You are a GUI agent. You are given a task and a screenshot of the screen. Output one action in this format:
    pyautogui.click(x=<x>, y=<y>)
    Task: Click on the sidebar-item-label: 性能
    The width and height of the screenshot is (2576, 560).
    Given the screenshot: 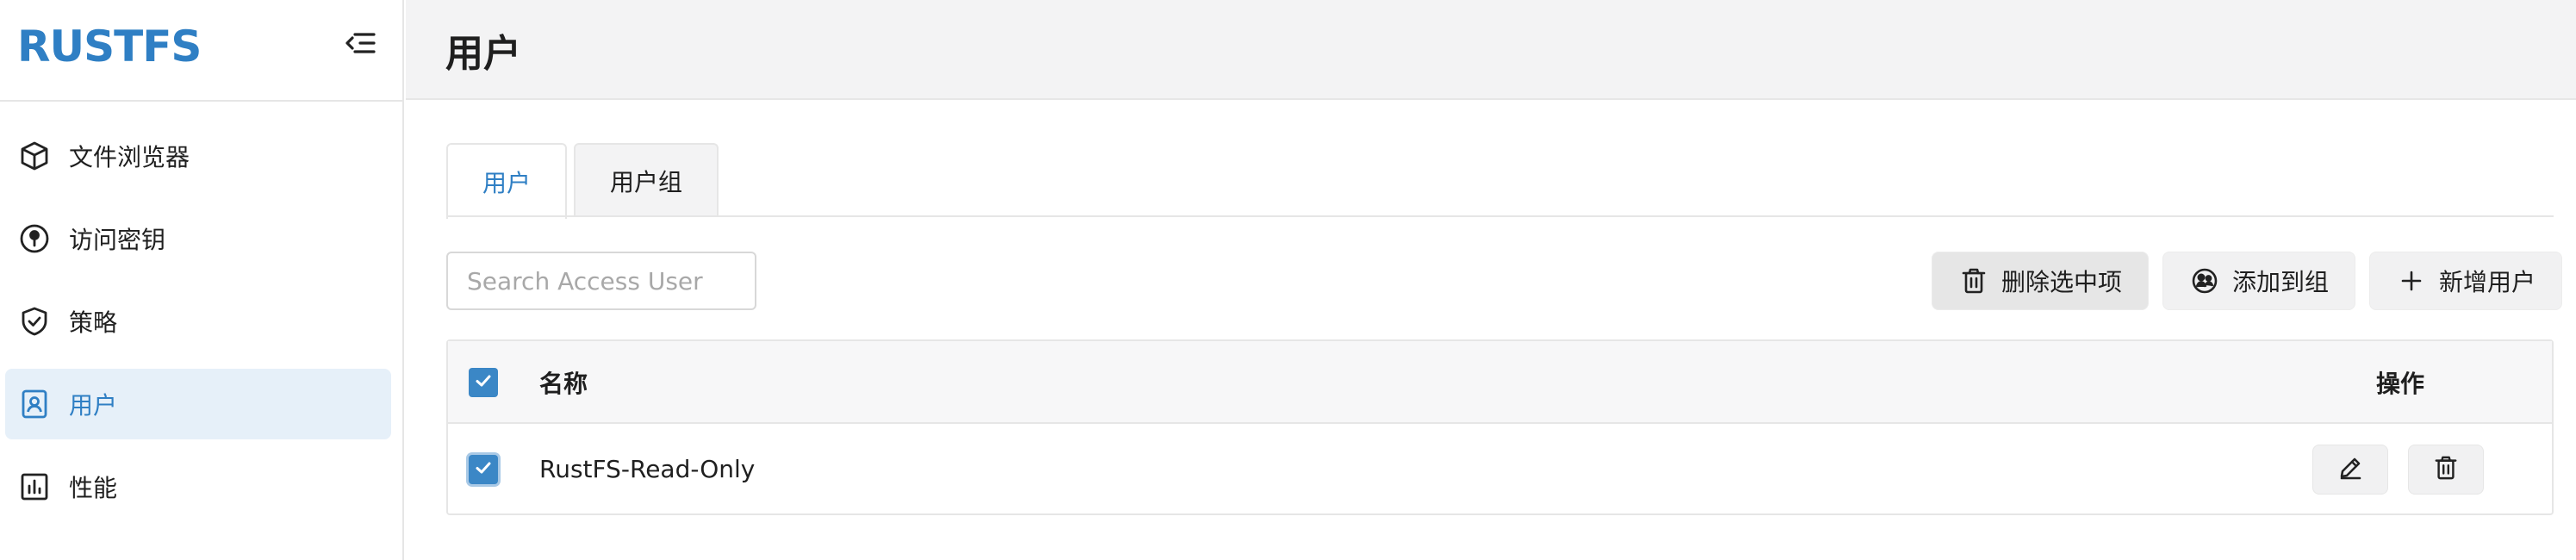 What is the action you would take?
    pyautogui.click(x=94, y=488)
    